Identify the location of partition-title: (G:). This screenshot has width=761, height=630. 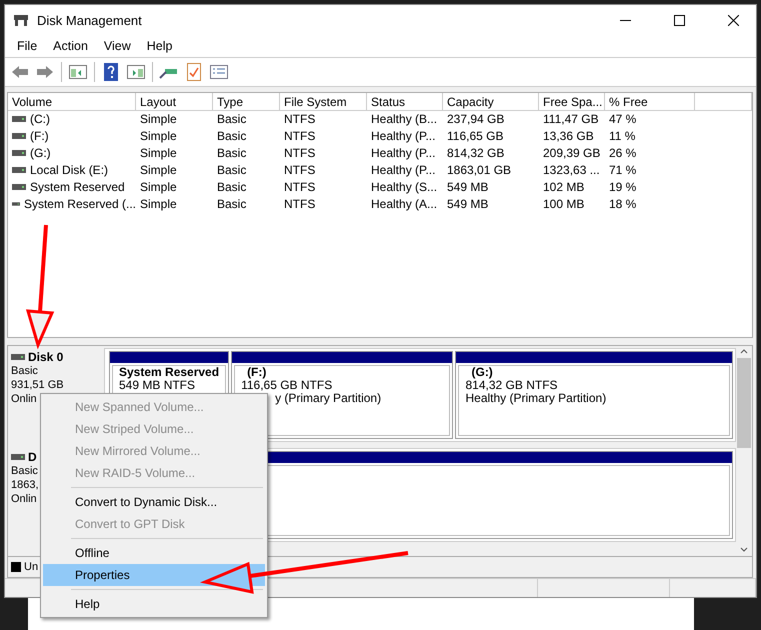
(481, 372).